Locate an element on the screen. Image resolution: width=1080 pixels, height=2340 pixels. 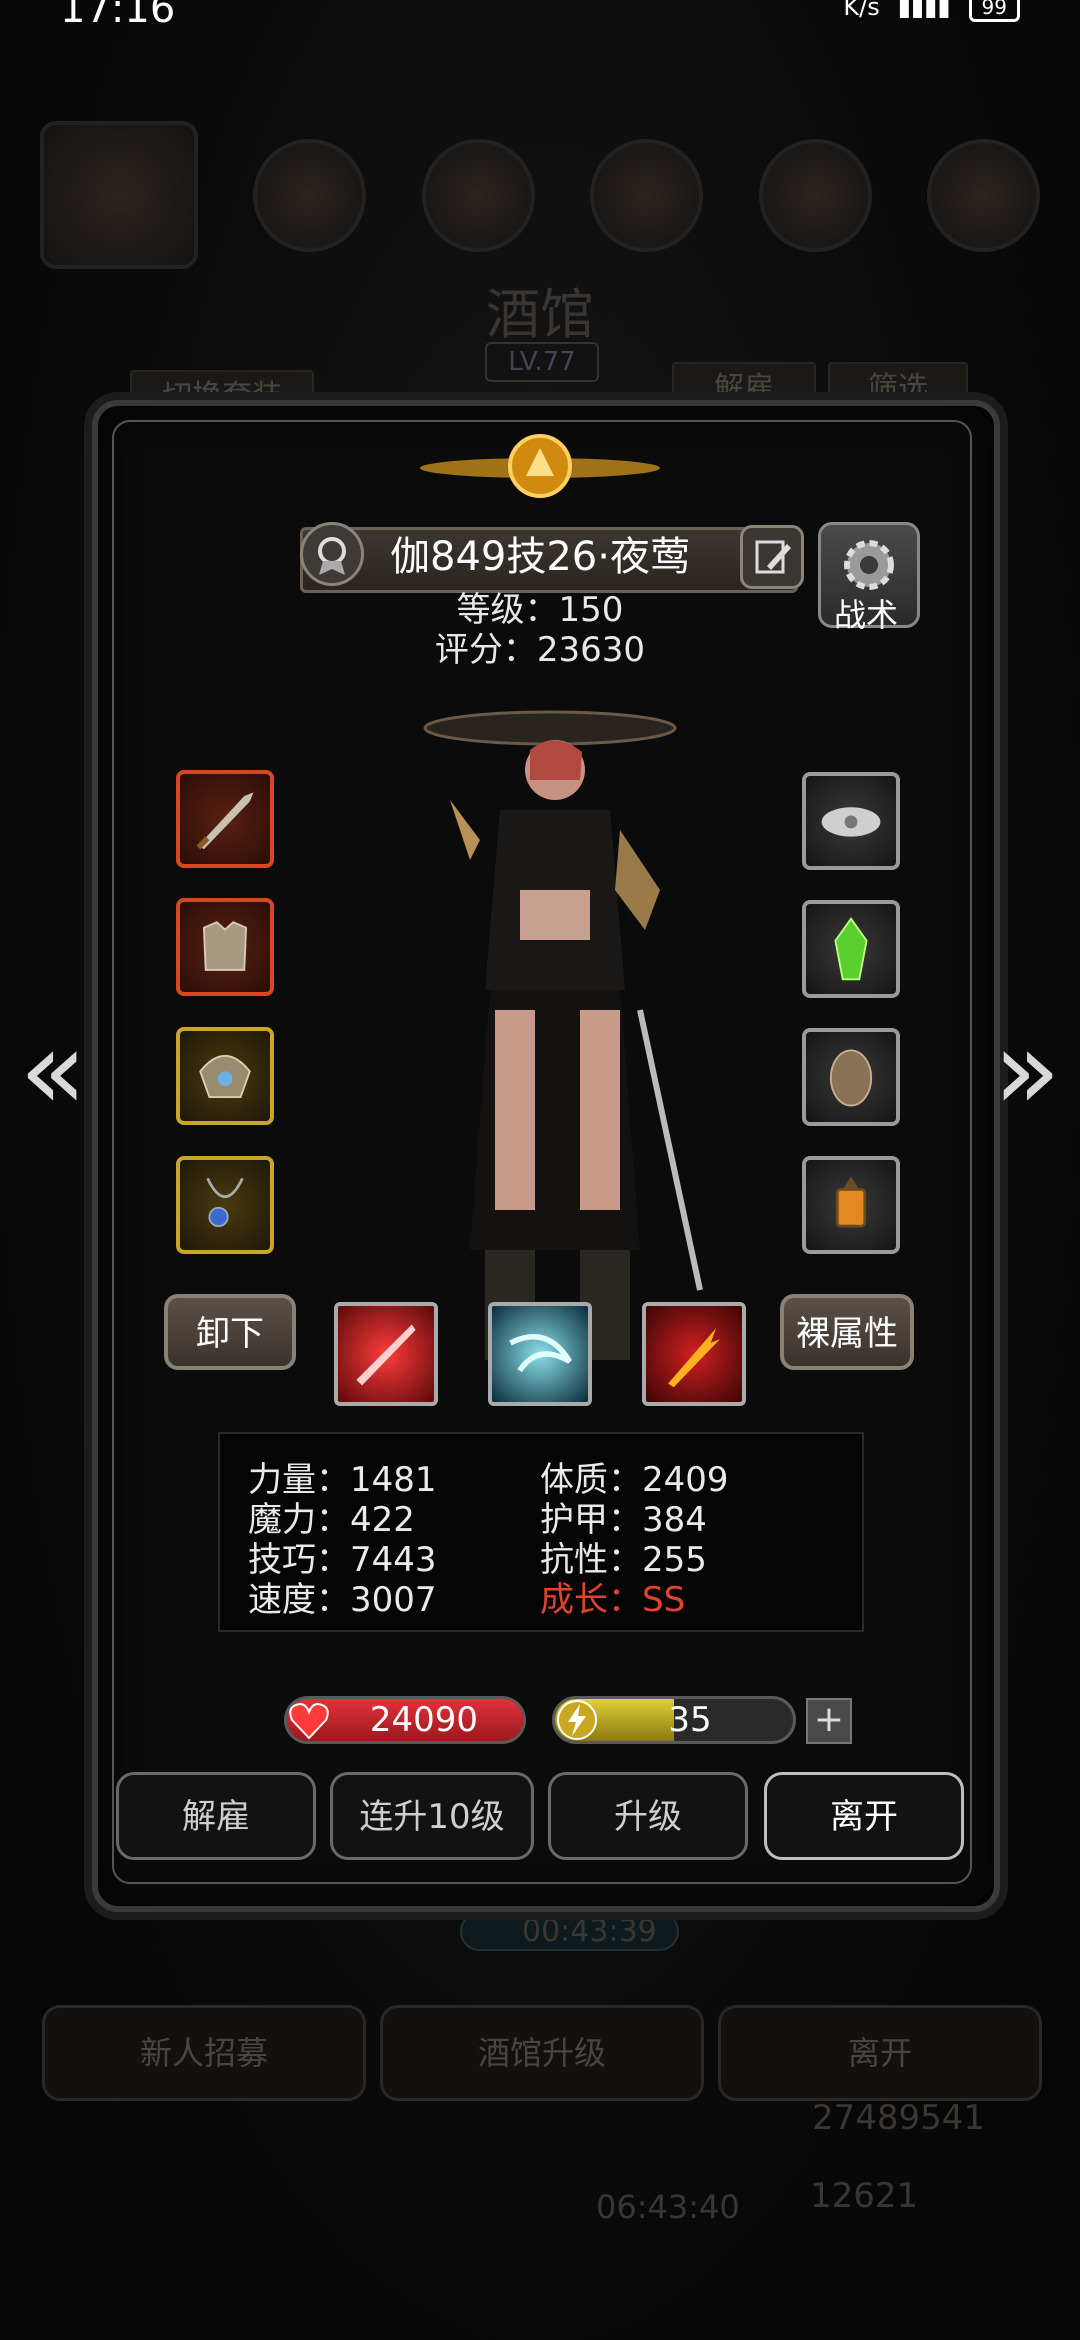
crest-emblem-icon is located at coordinates (540, 466).